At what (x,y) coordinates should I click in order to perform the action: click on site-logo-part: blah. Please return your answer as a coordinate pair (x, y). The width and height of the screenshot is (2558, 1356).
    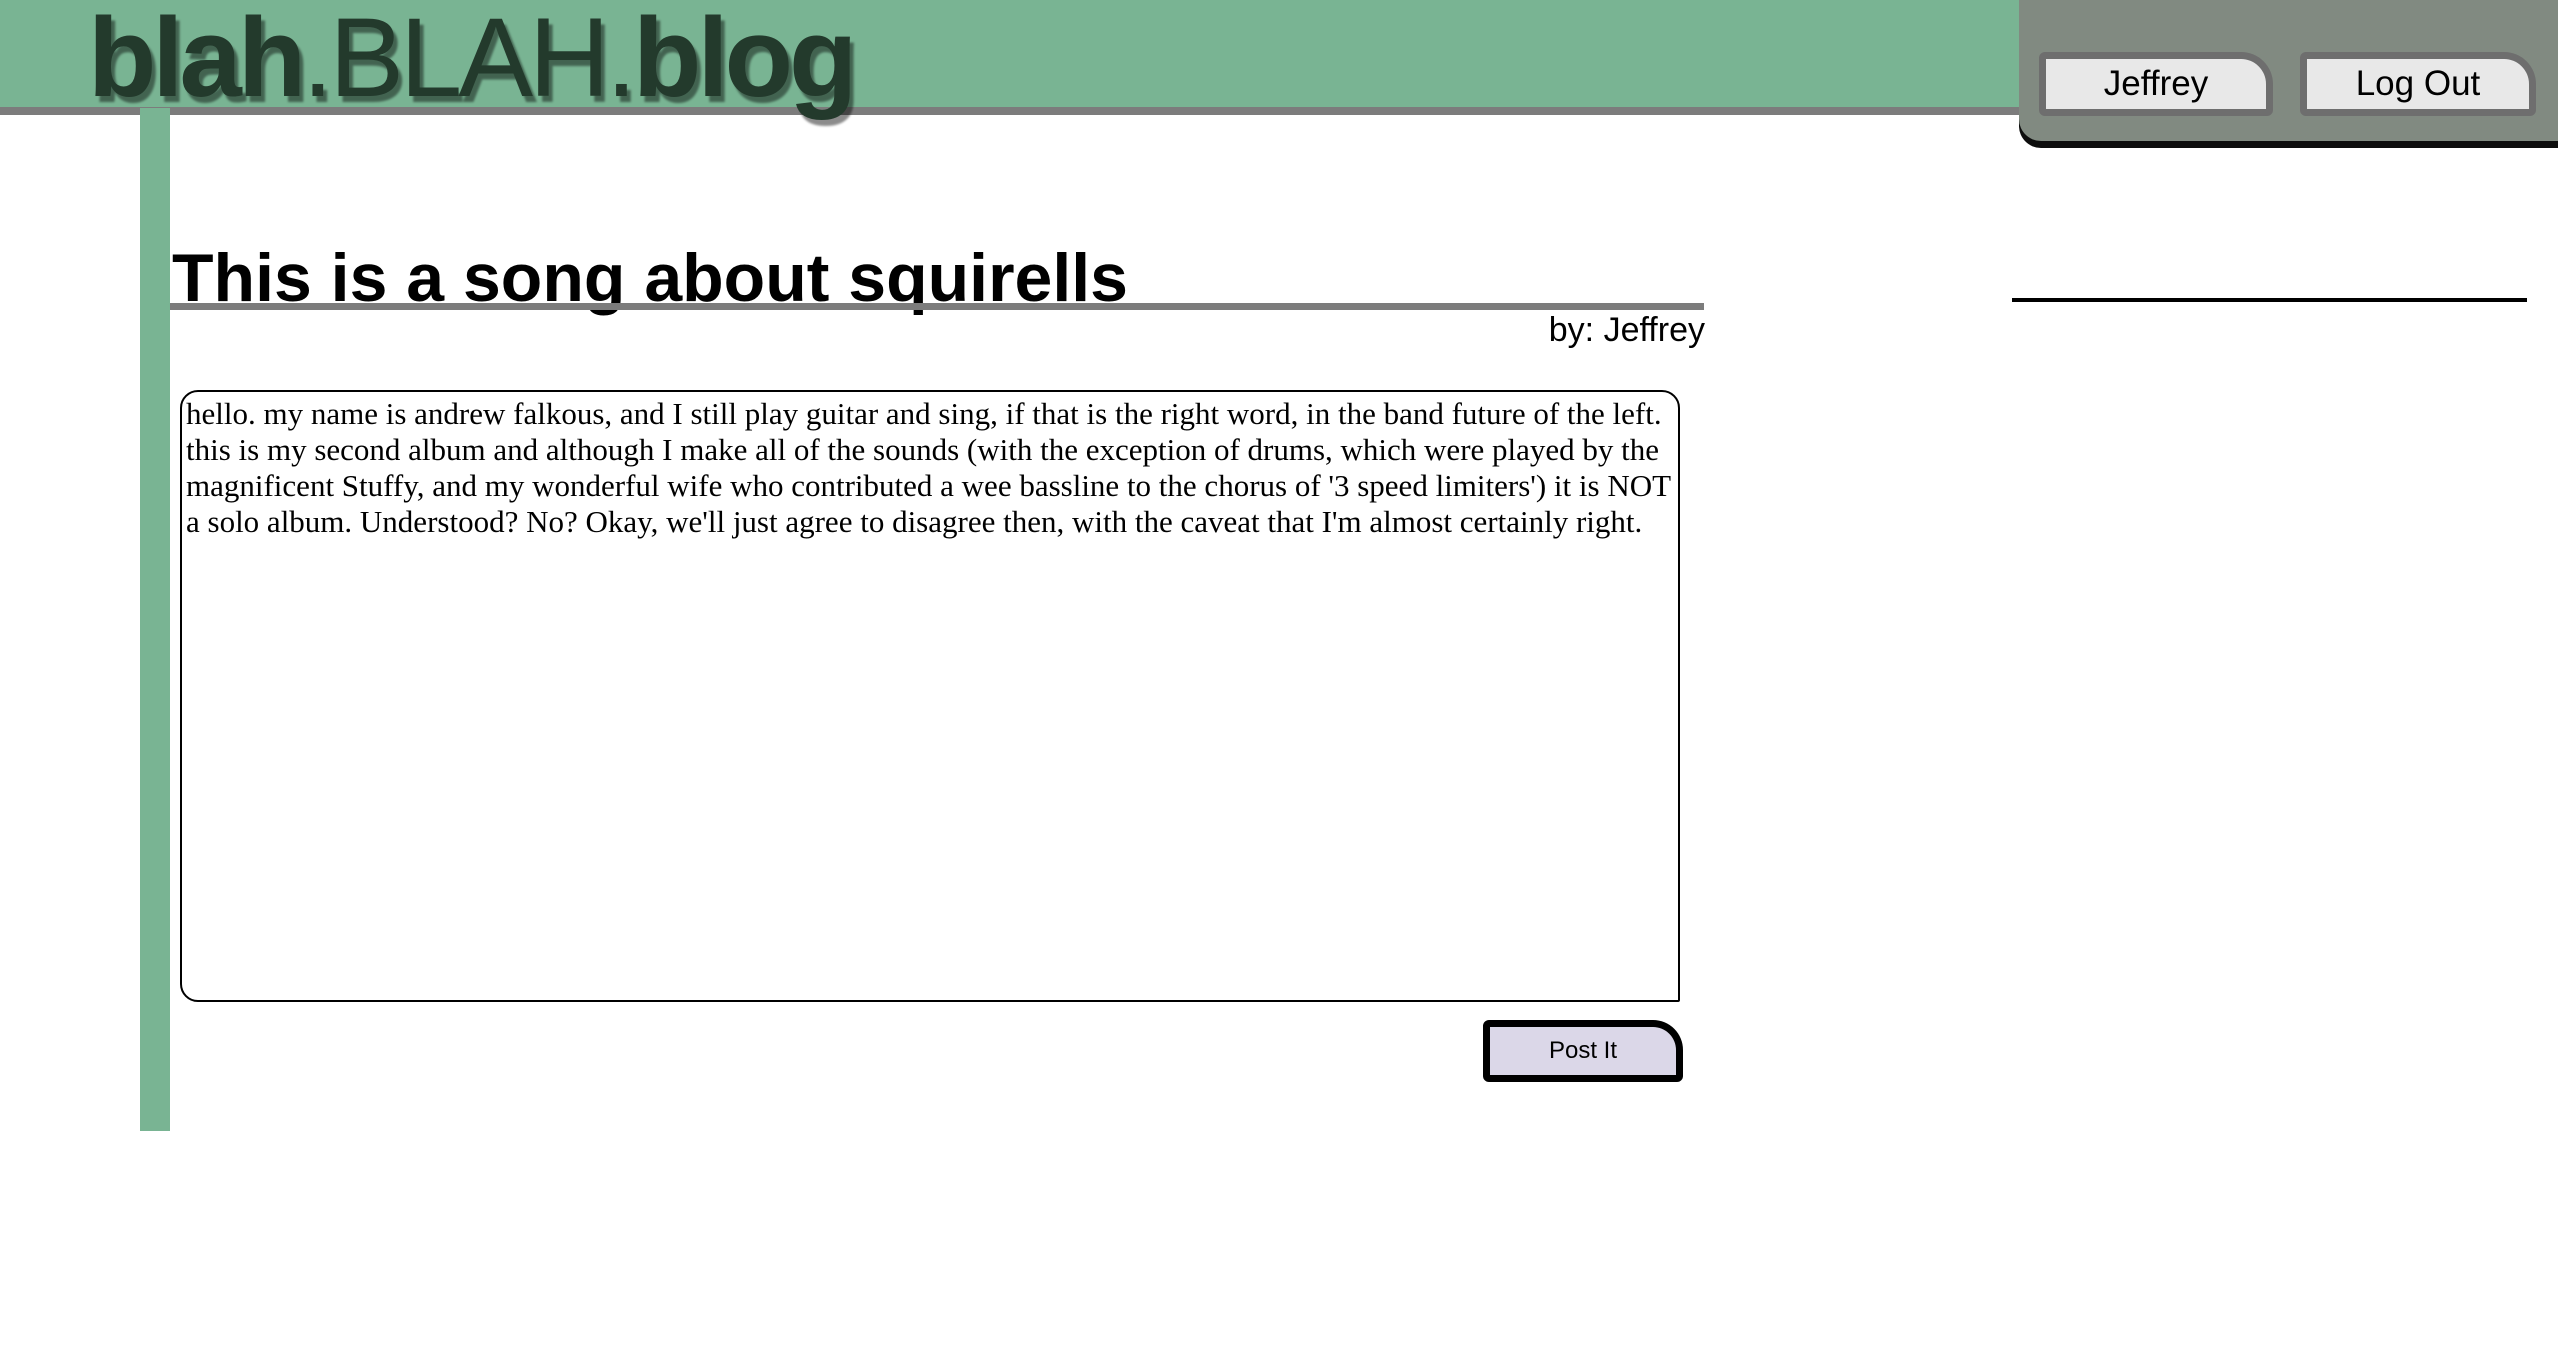
    Looking at the image, I should click on (197, 60).